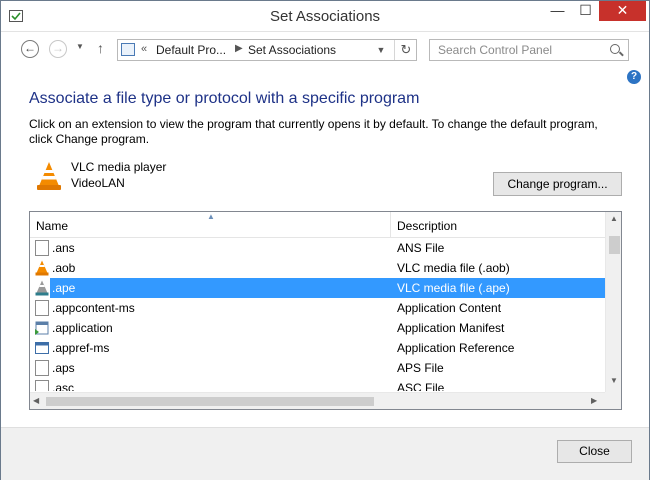 This screenshot has width=650, height=480. I want to click on row-extension: .ape, so click(64, 288).